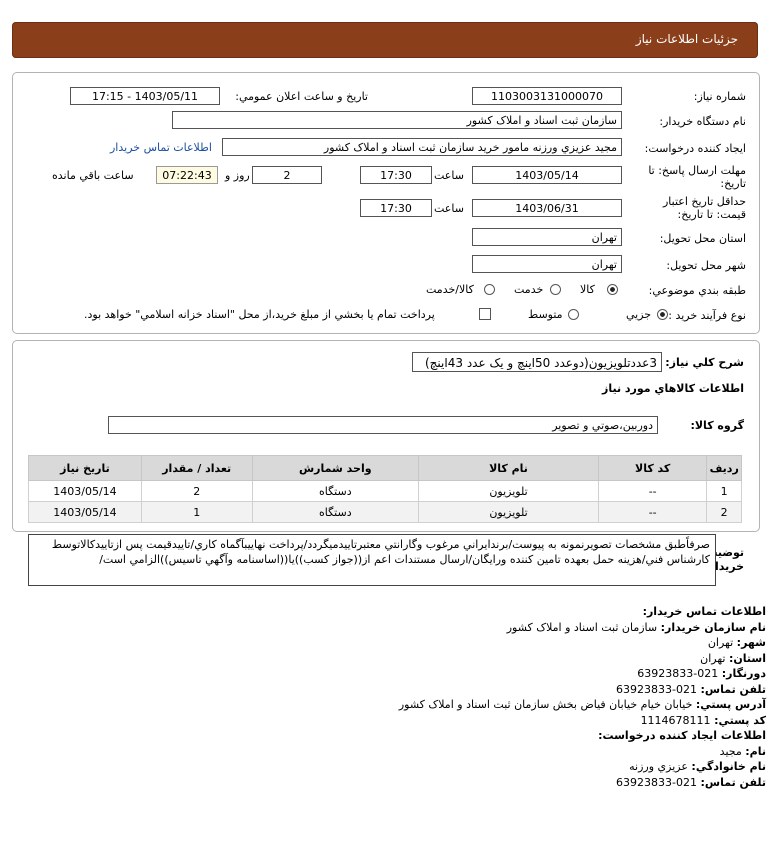 The width and height of the screenshot is (770, 845). I want to click on contact-postal: کد پستي: 1114678111, so click(703, 720).